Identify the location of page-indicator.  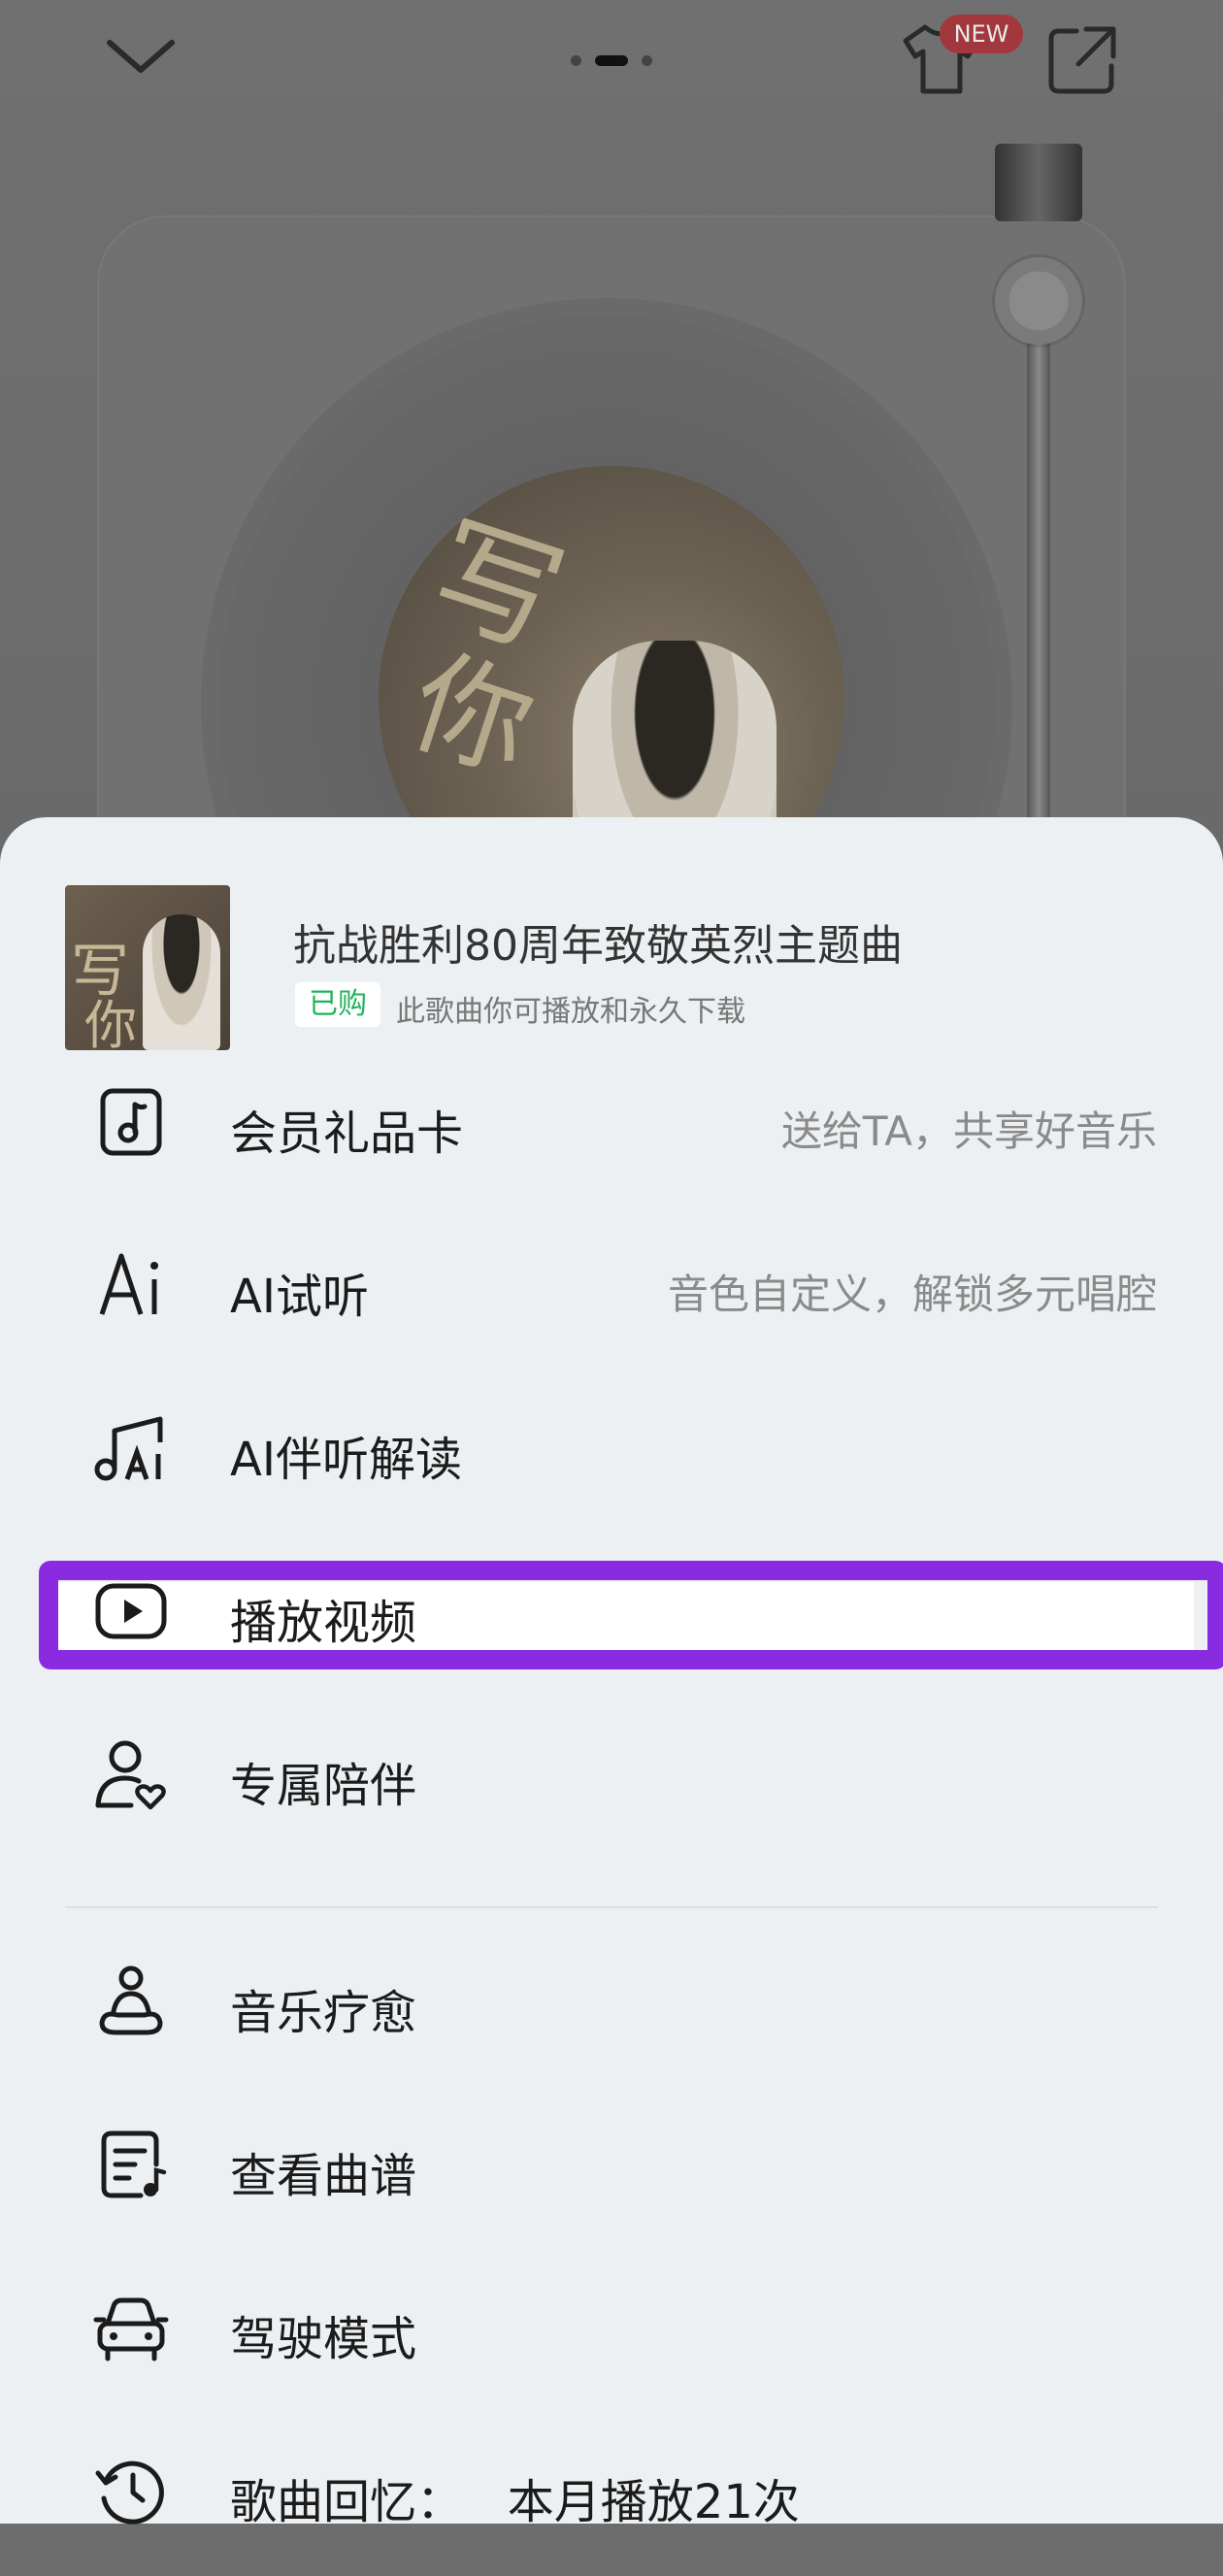
(611, 61).